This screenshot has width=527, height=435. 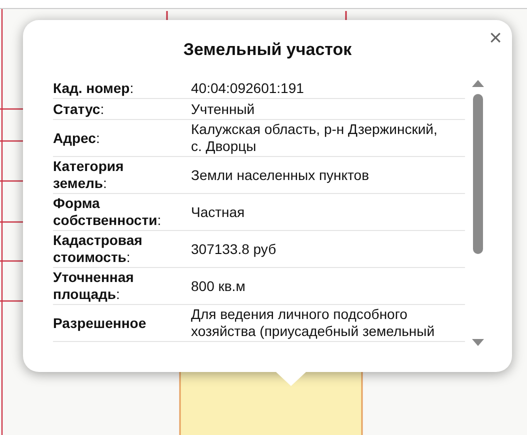 What do you see at coordinates (89, 175) in the screenshot?
I see `field-label: Категория земель:` at bounding box center [89, 175].